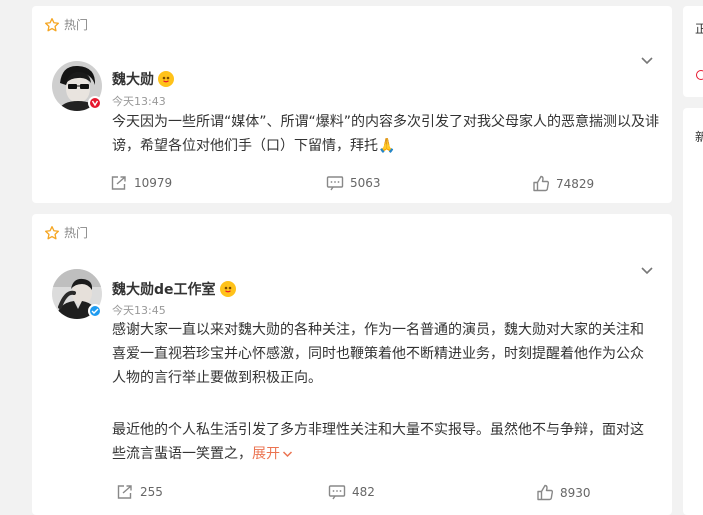 The width and height of the screenshot is (703, 515). I want to click on author-line: 魏大勋, so click(143, 79).